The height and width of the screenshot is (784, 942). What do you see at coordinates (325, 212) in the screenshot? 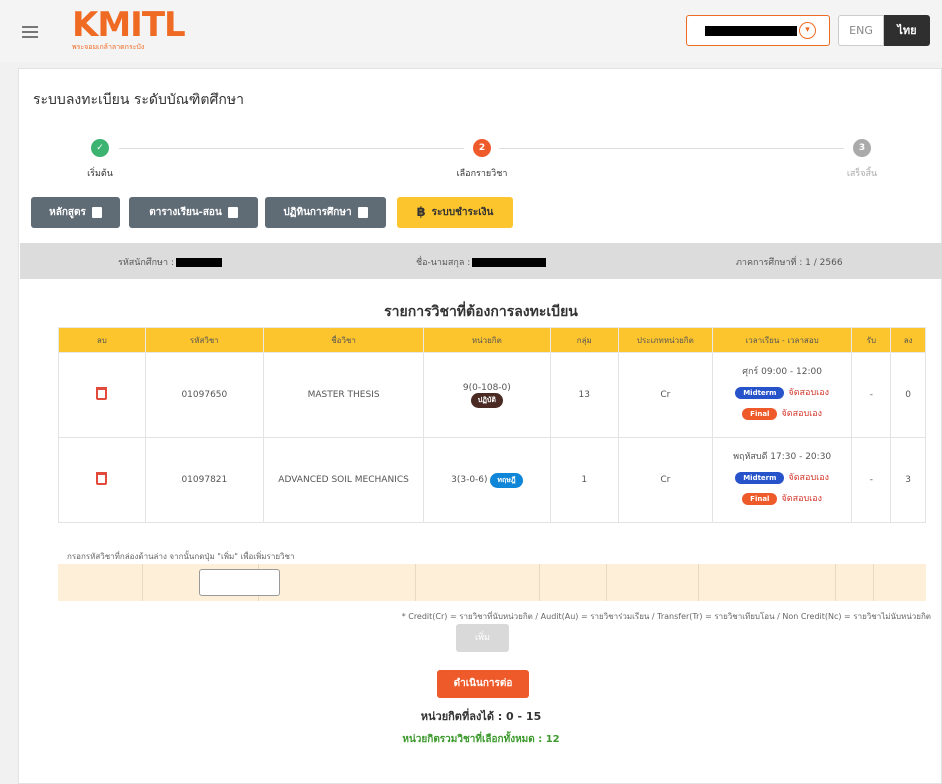
I see `academic-calendar-button: ปฏิทินการศึกษา` at bounding box center [325, 212].